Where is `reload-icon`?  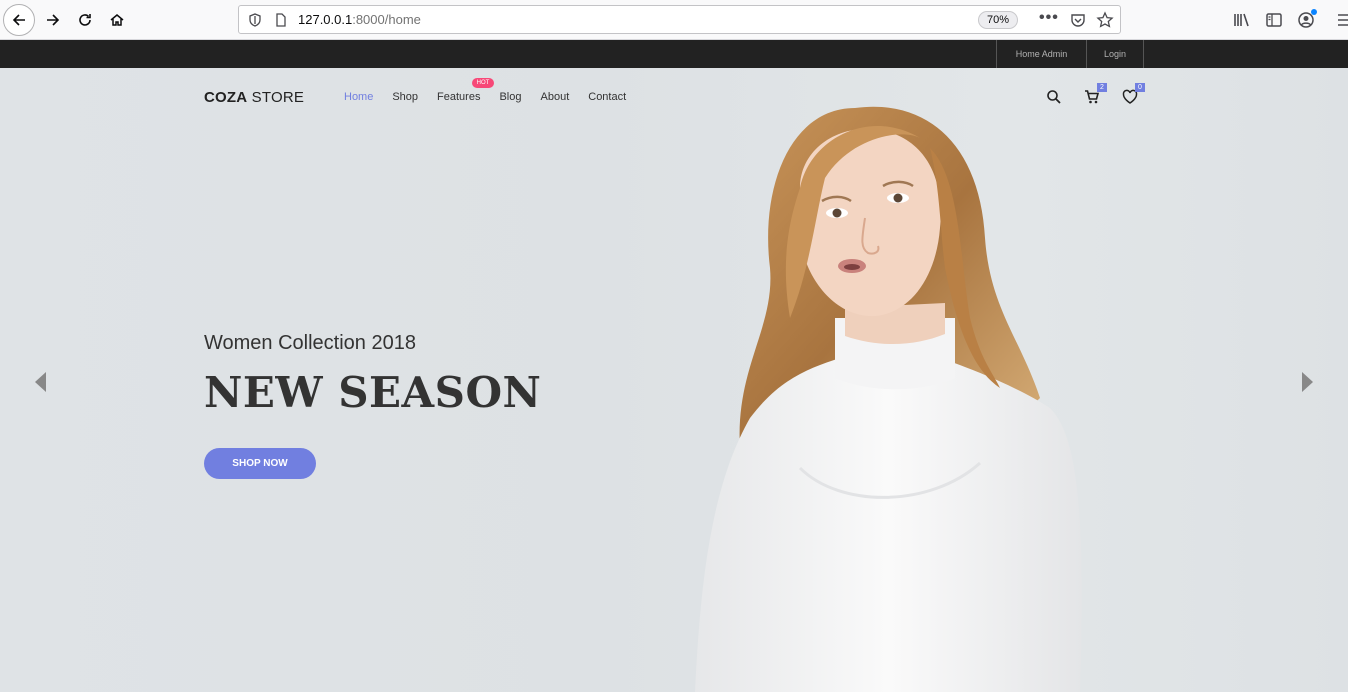 reload-icon is located at coordinates (85, 20).